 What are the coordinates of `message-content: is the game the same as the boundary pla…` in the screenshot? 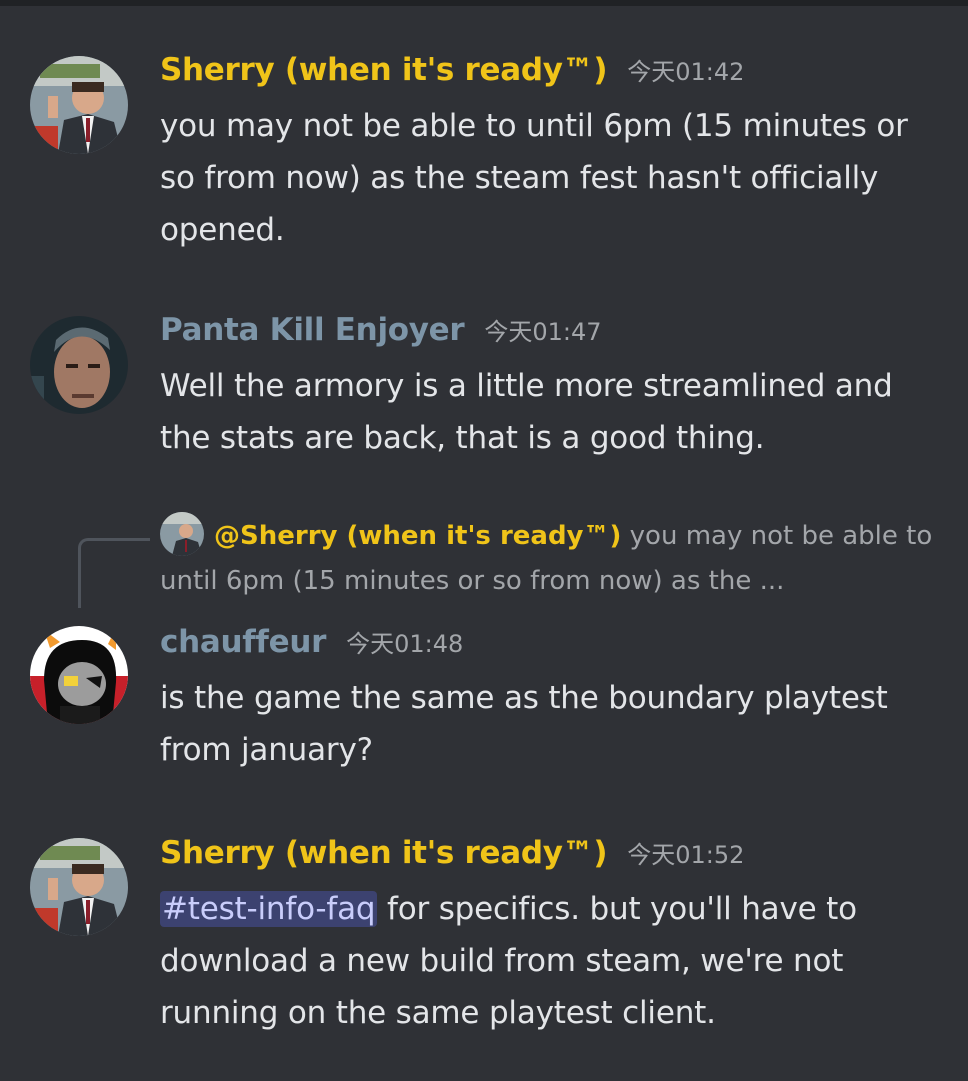 It's located at (524, 724).